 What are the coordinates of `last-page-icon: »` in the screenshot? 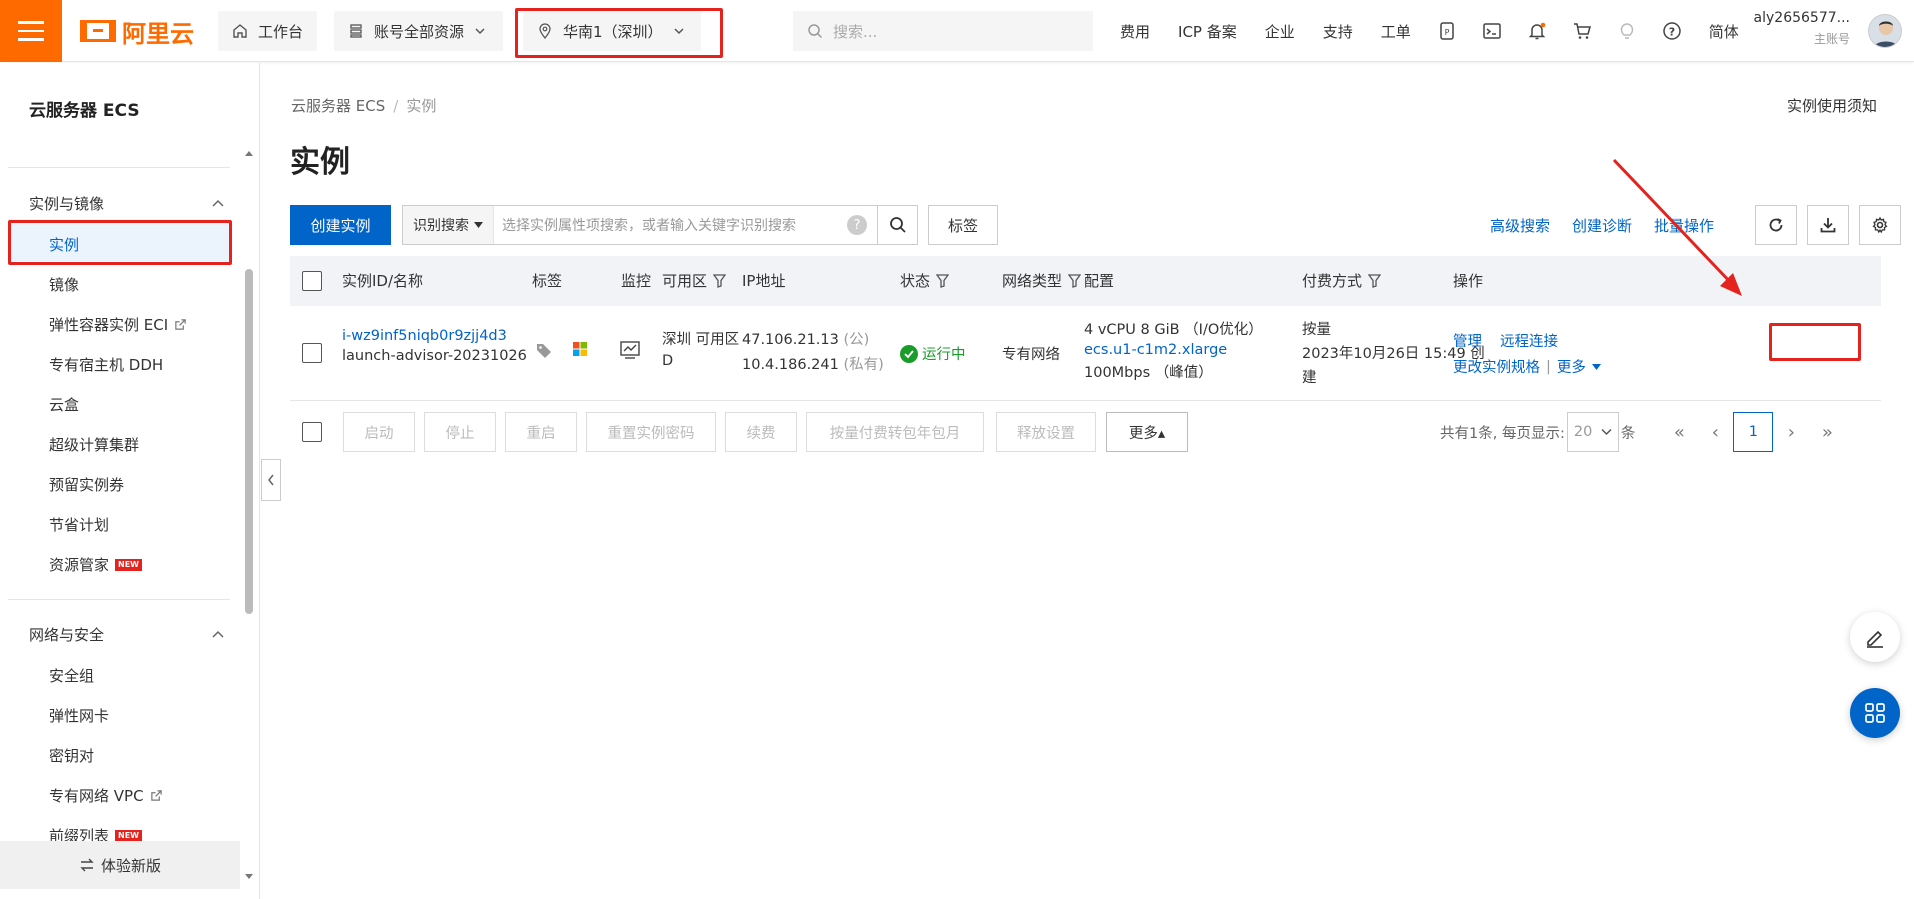 It's located at (1827, 432).